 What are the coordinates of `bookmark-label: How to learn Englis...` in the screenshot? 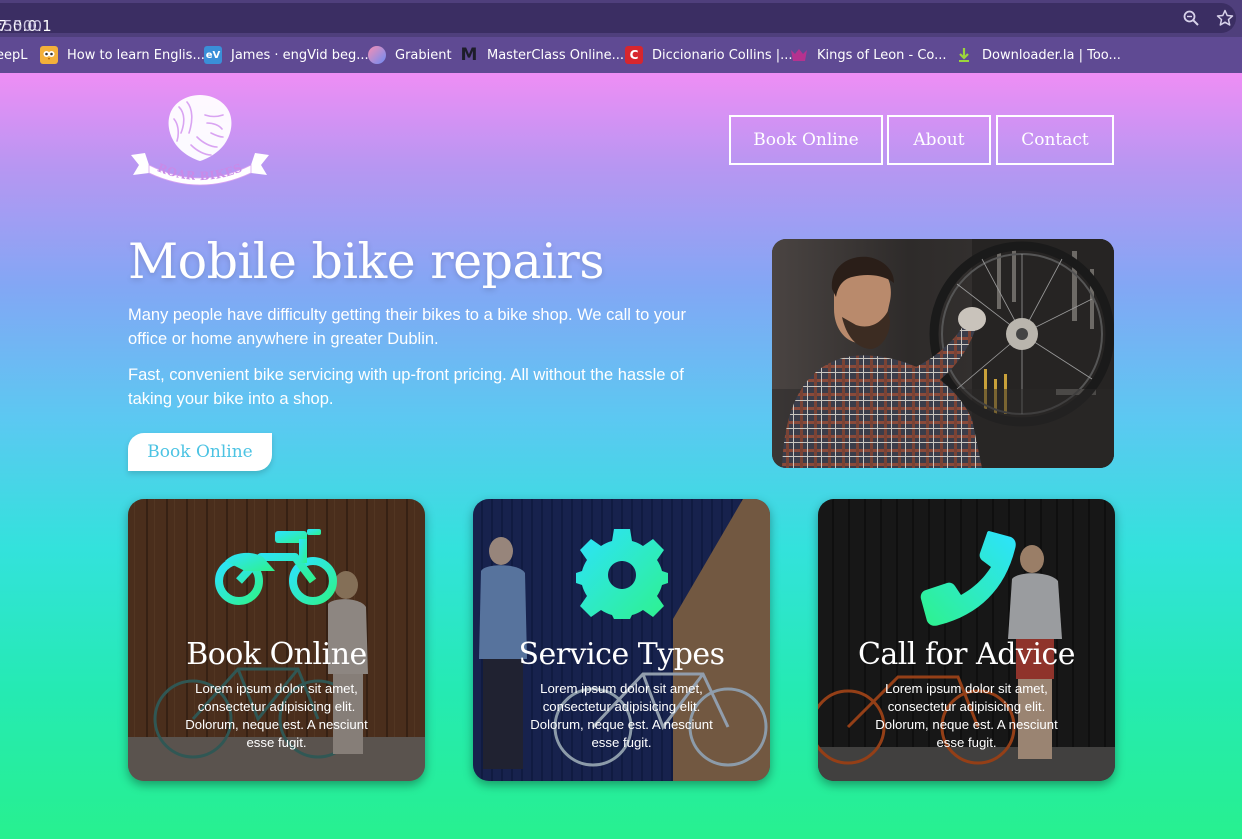 It's located at (136, 55).